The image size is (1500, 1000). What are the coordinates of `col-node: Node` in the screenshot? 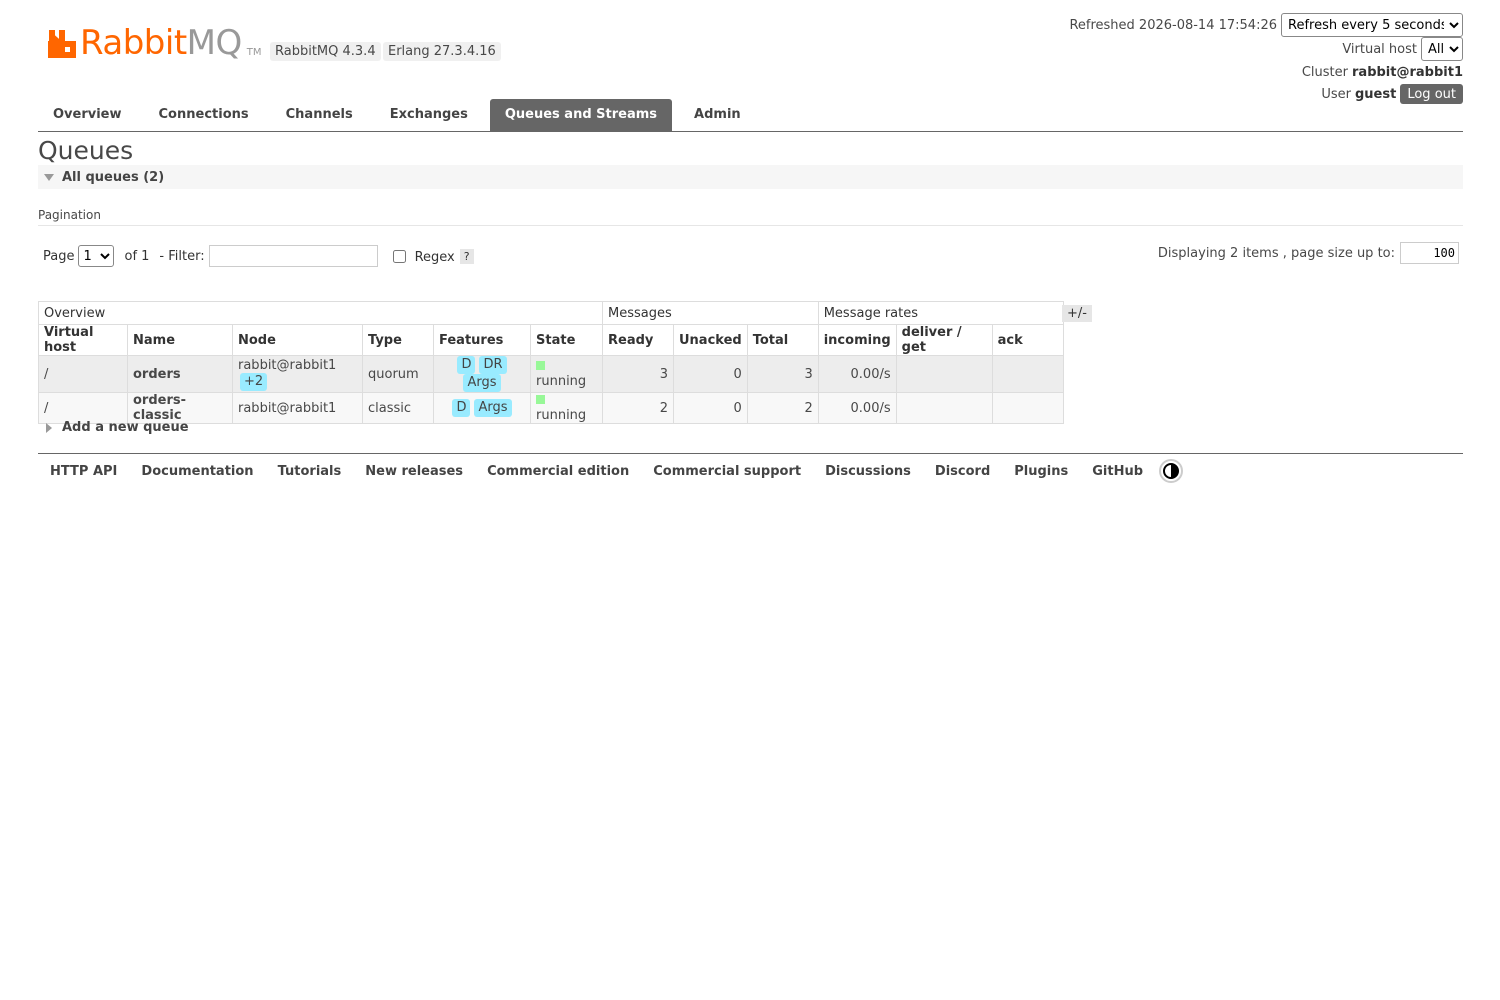 It's located at (297, 340).